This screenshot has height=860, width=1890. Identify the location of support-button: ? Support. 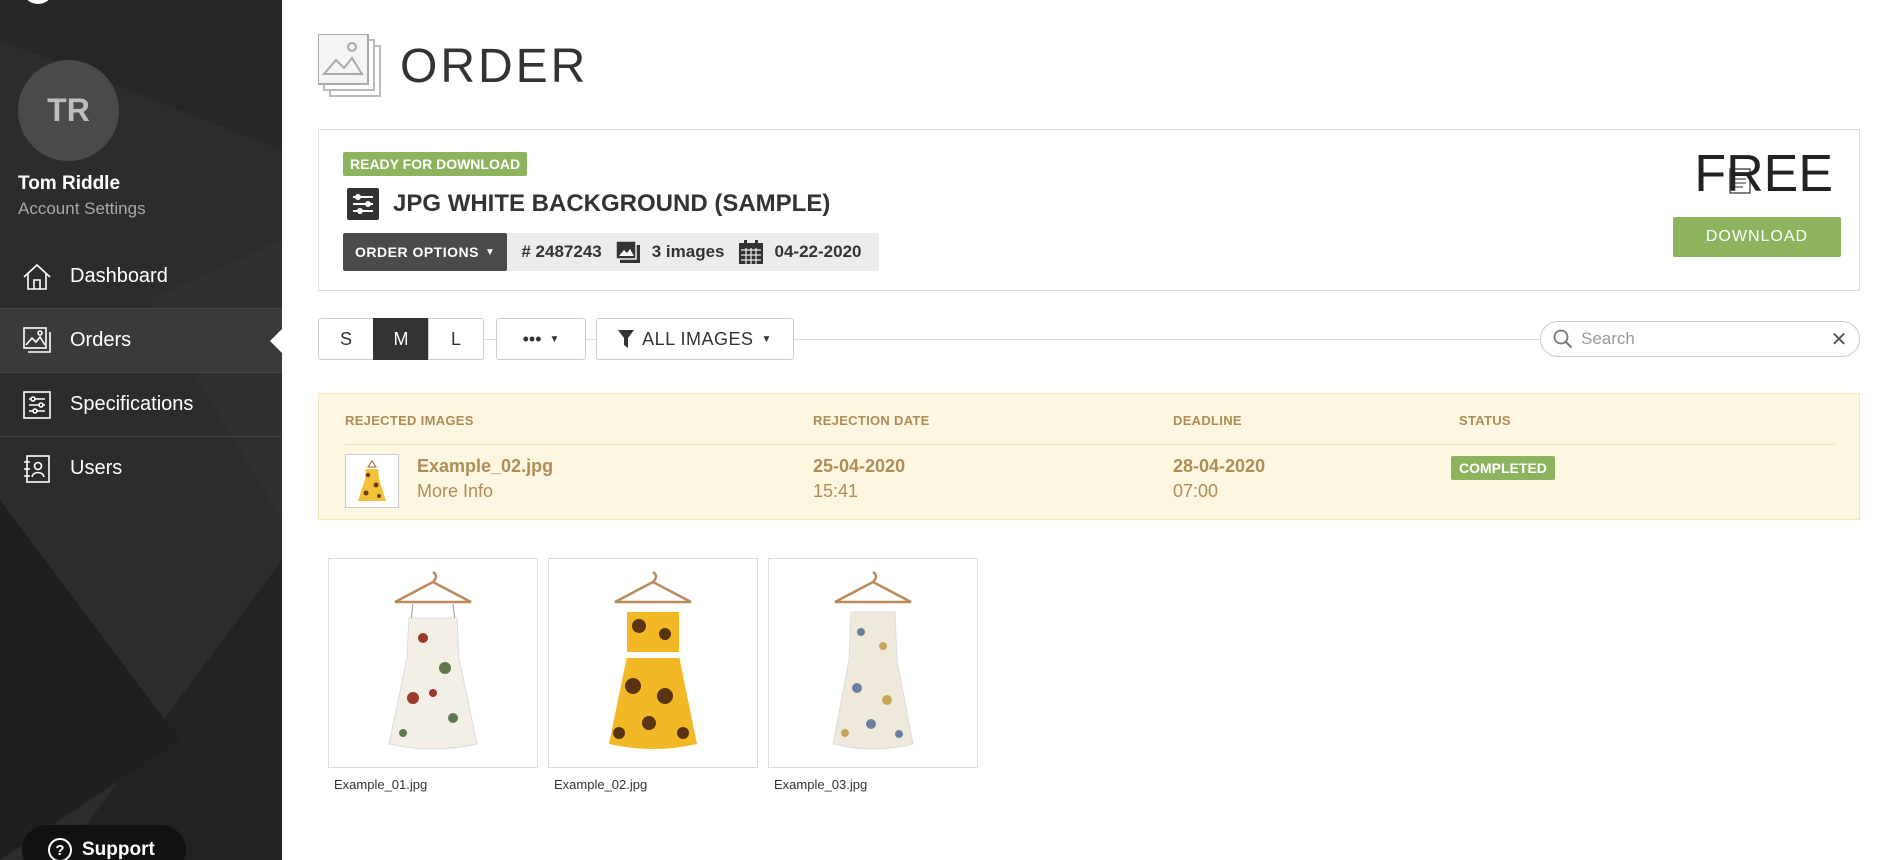
(104, 842).